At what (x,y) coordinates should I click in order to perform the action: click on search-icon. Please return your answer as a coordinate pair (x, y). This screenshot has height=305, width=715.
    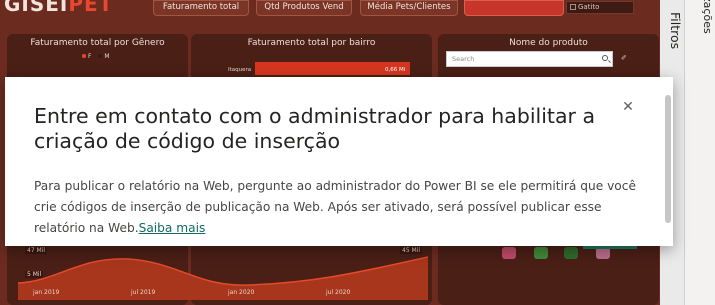
    Looking at the image, I should click on (605, 58).